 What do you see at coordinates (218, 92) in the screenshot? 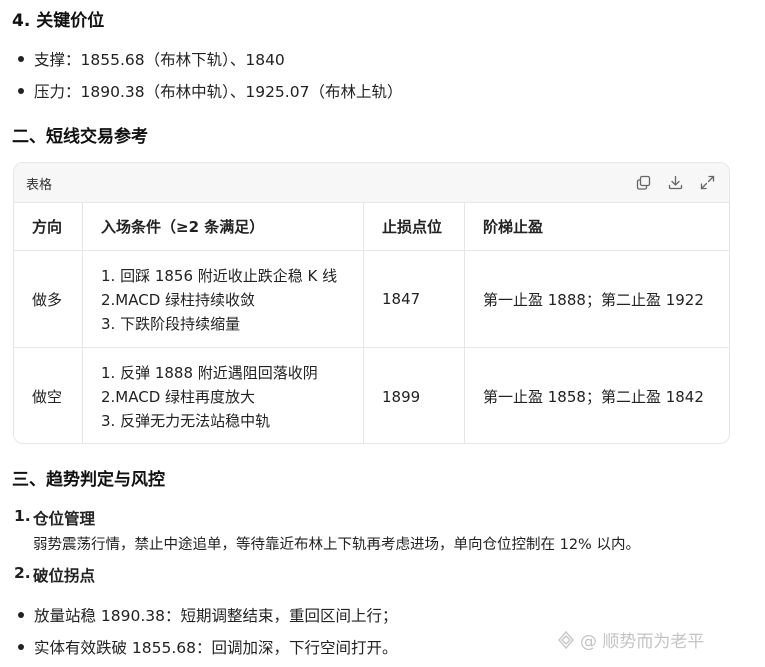
I see `list-item-text: 压力：1890.38（布林中轨）、1925.07（布林上轨）` at bounding box center [218, 92].